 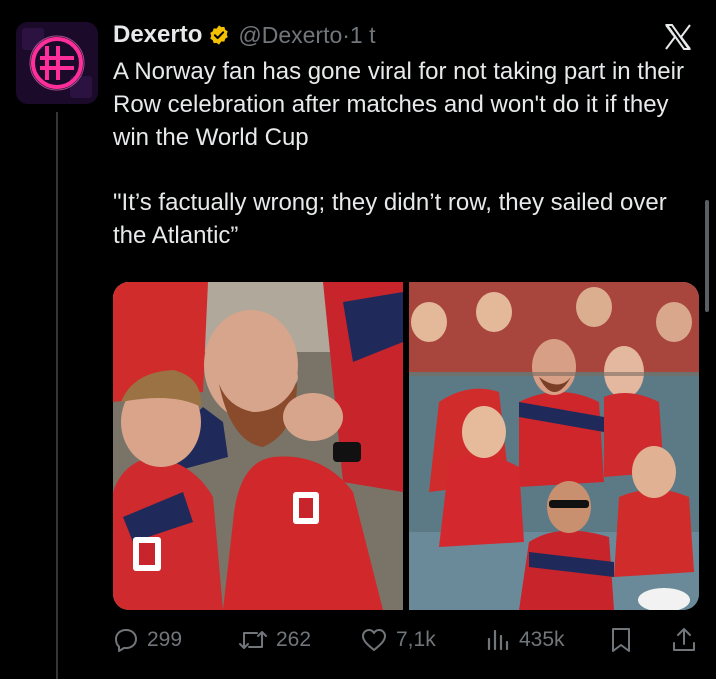 What do you see at coordinates (57, 395) in the screenshot?
I see `thread-line` at bounding box center [57, 395].